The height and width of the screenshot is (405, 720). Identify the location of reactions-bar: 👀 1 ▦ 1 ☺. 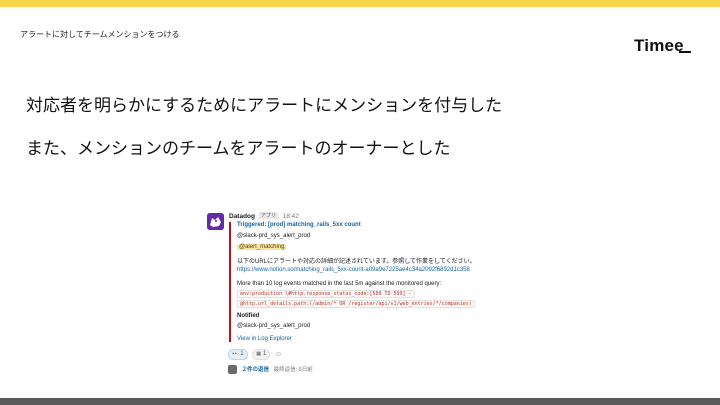
(255, 354).